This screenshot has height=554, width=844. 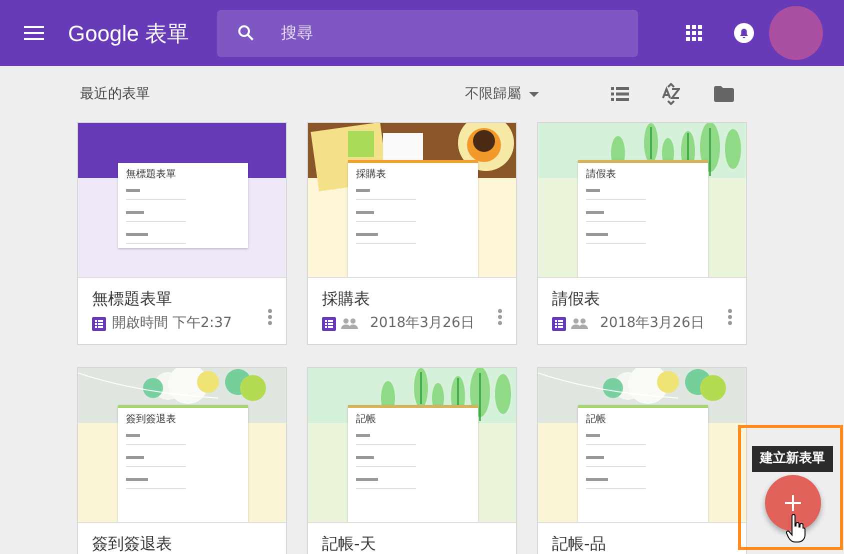 I want to click on sort-icon, so click(x=671, y=94).